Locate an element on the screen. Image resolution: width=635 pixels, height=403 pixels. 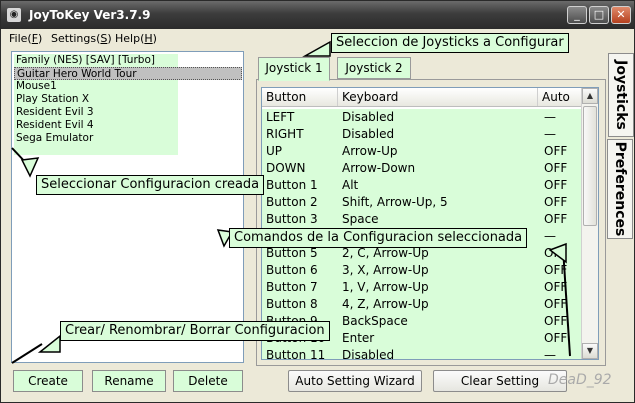
cell-button: RIGHT is located at coordinates (285, 134).